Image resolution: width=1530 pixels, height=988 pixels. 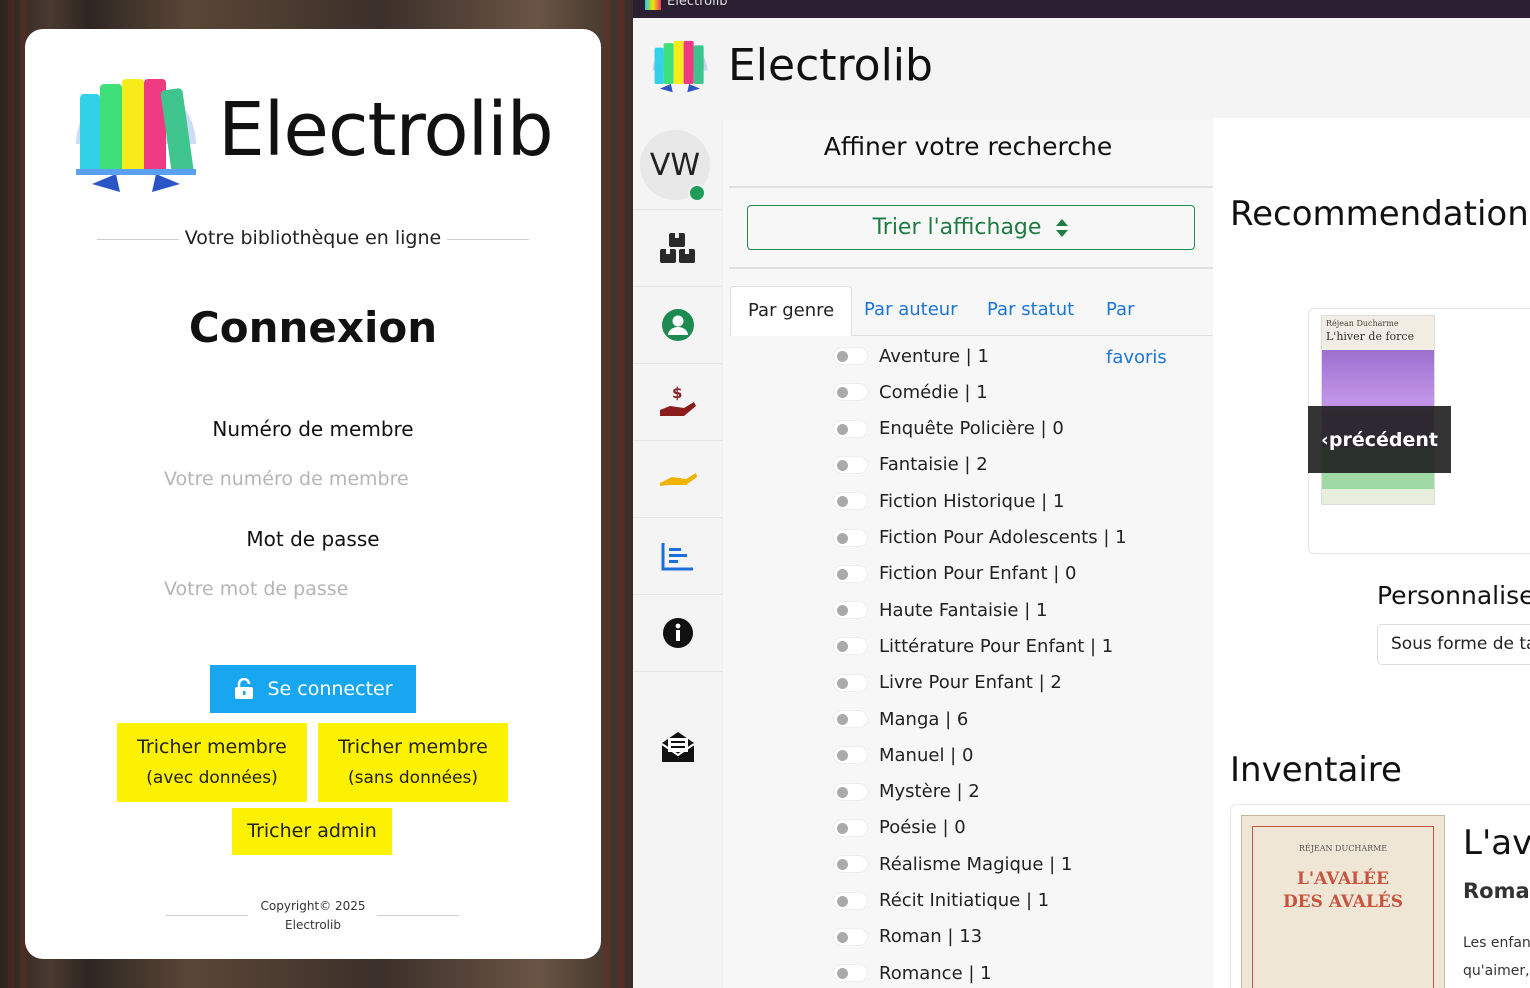 I want to click on genre-label: Manuel | 0, so click(x=926, y=755).